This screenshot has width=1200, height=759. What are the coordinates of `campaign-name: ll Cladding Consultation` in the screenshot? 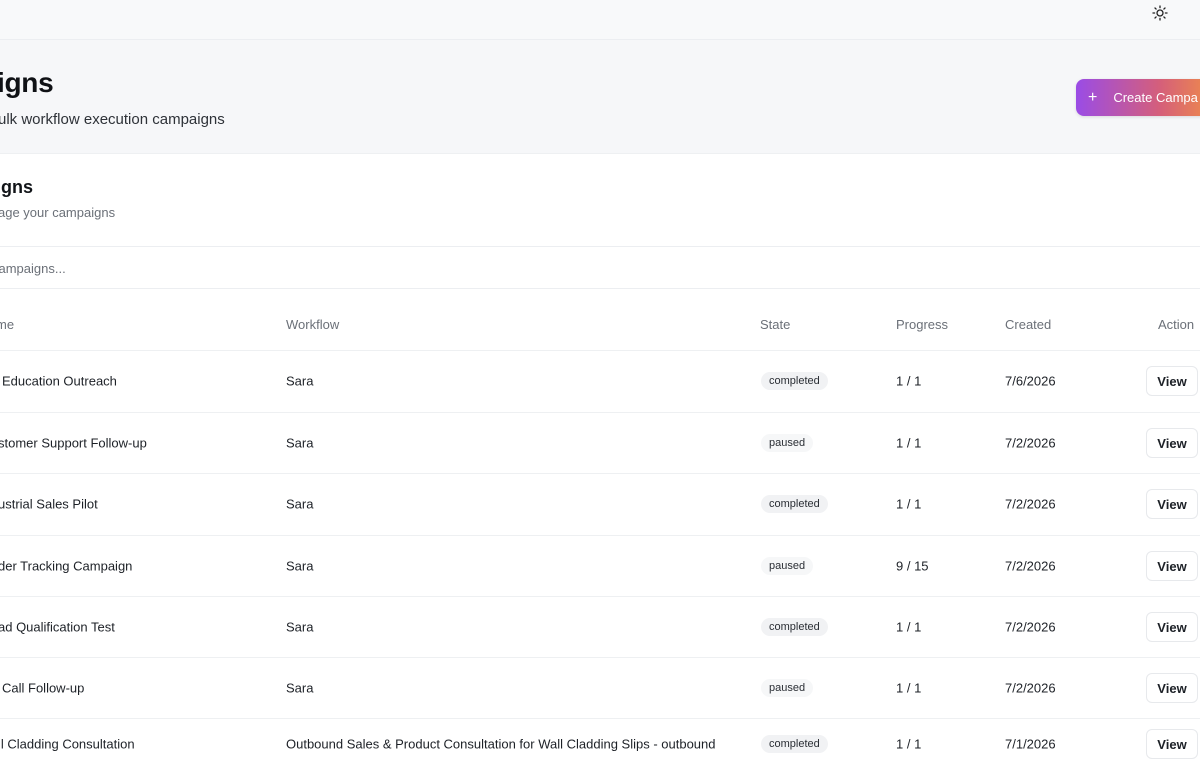 It's located at (67, 744).